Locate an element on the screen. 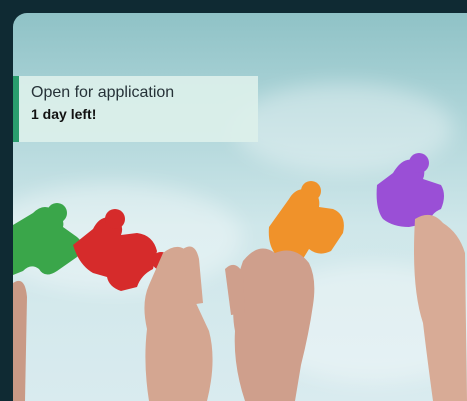  application-status-label: Open for application is located at coordinates (103, 92).